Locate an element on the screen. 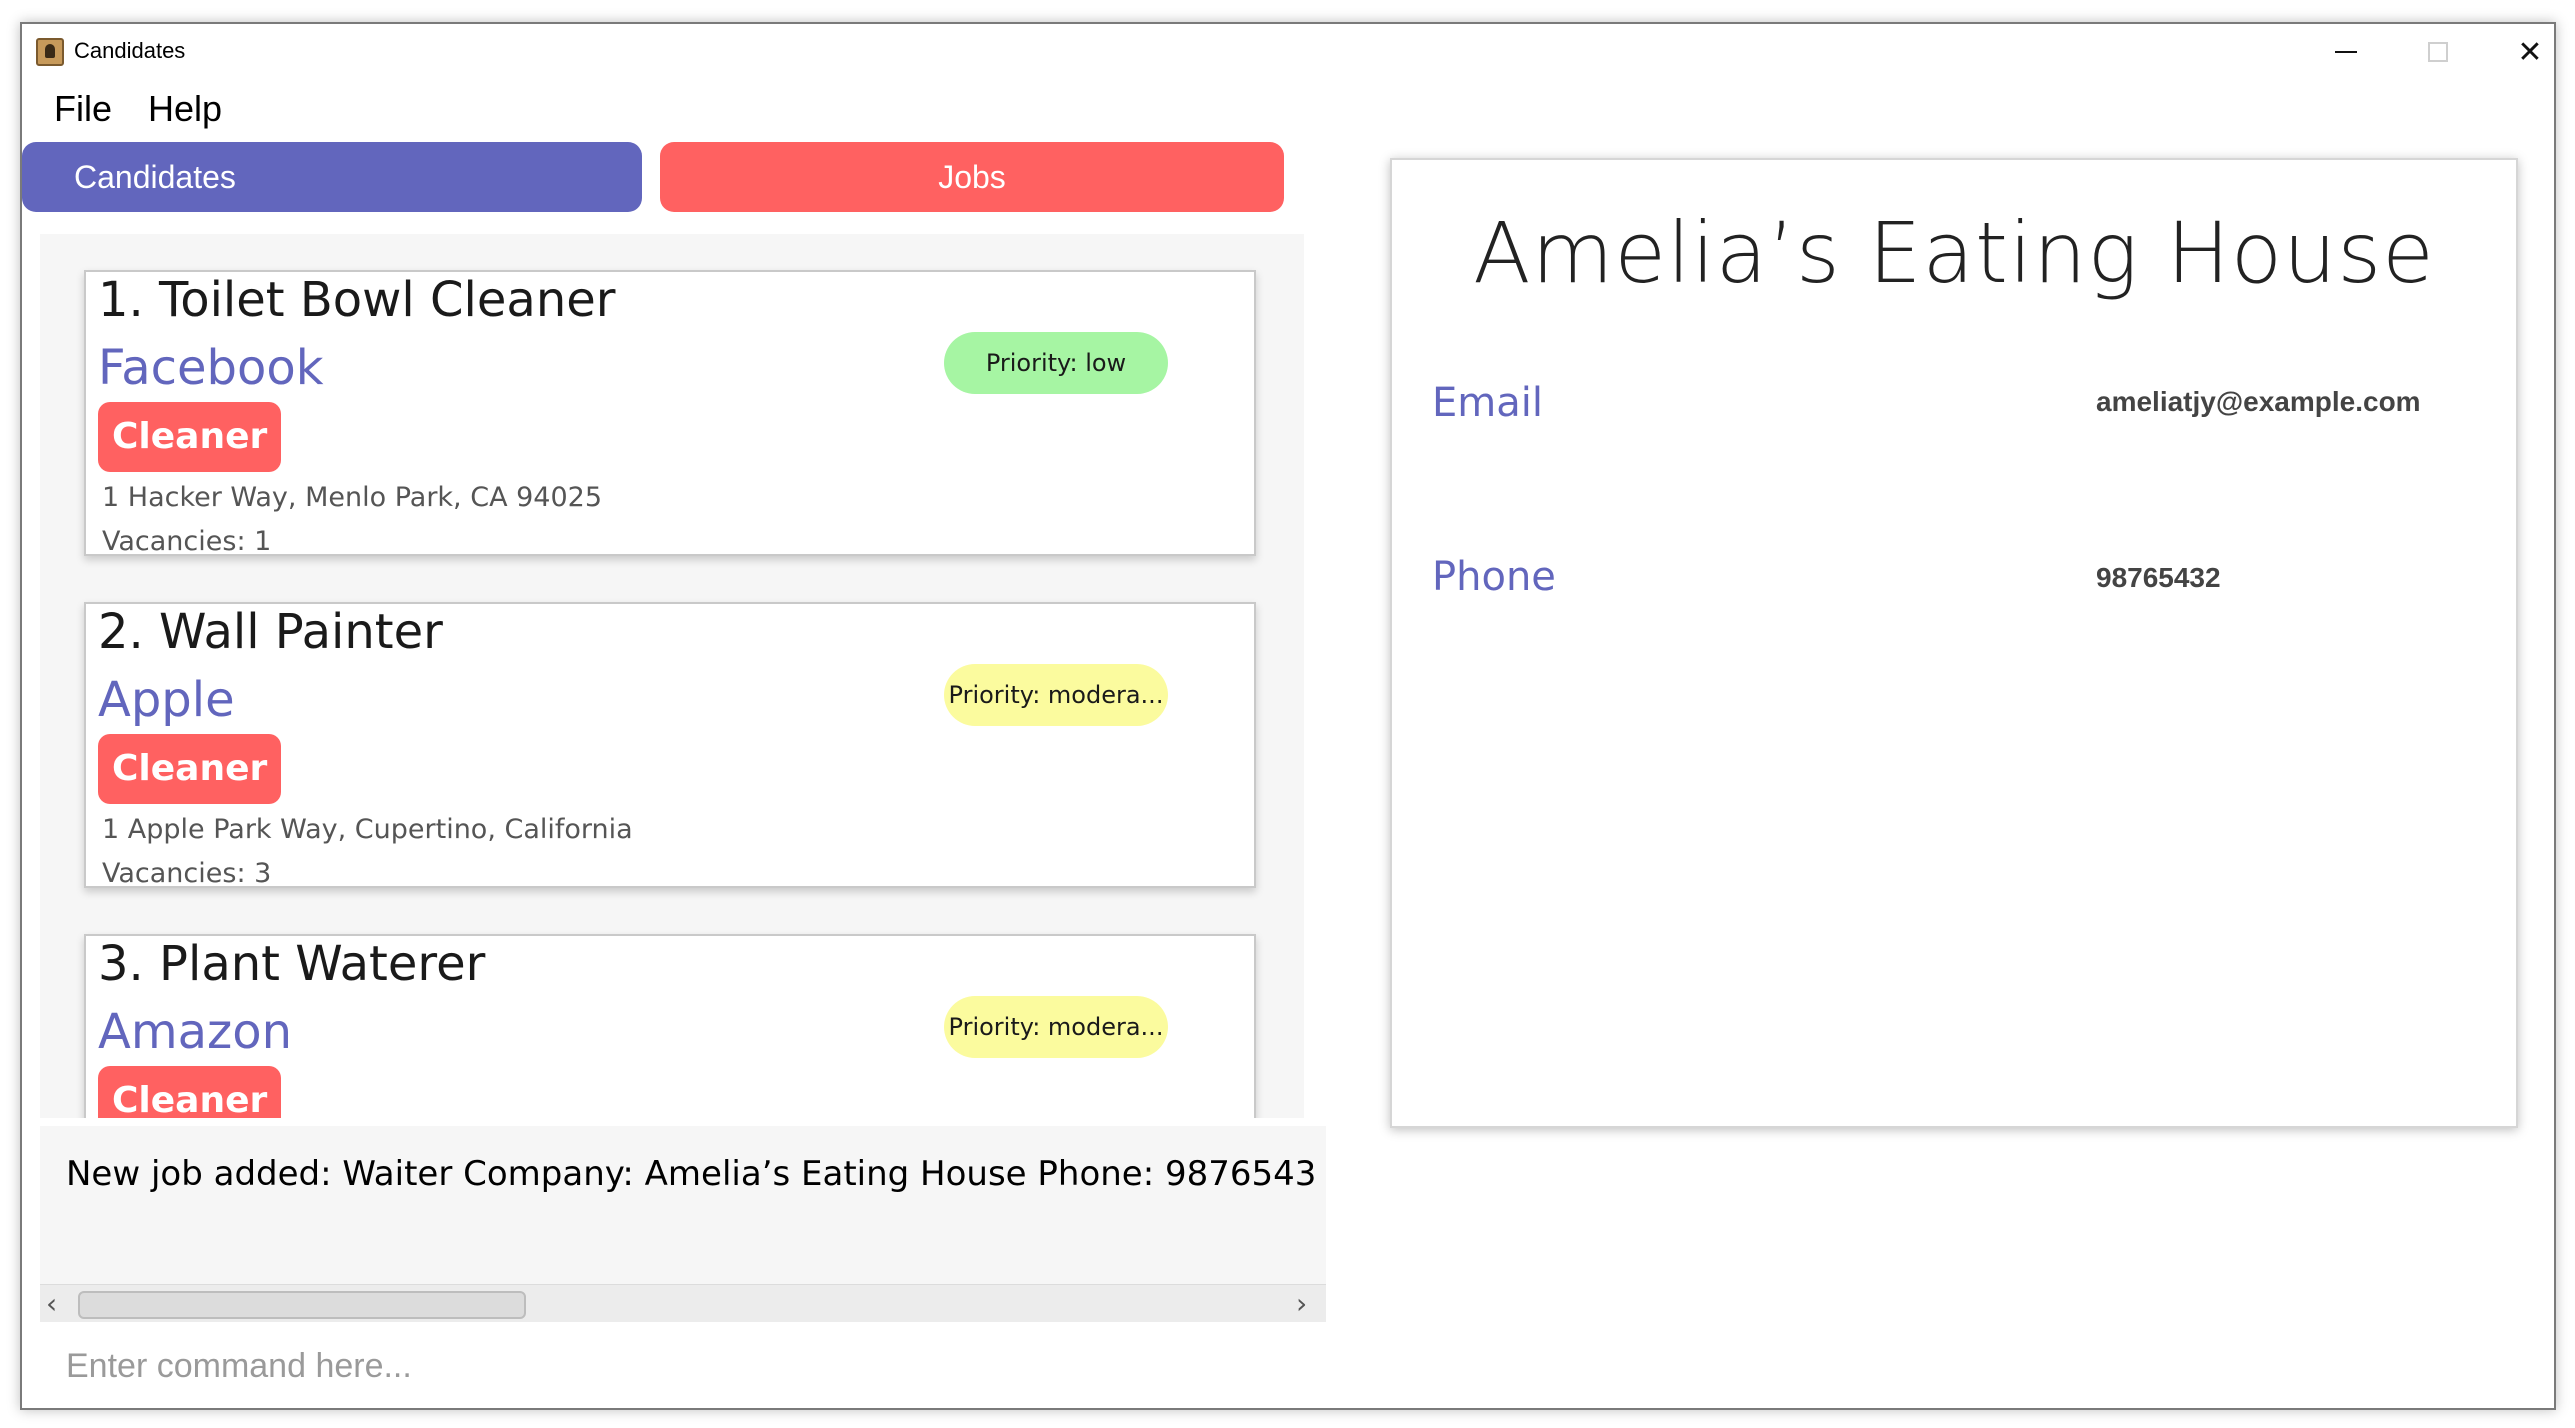 This screenshot has height=1428, width=2575. job-vacancies: Vacancies: 1 is located at coordinates (187, 541).